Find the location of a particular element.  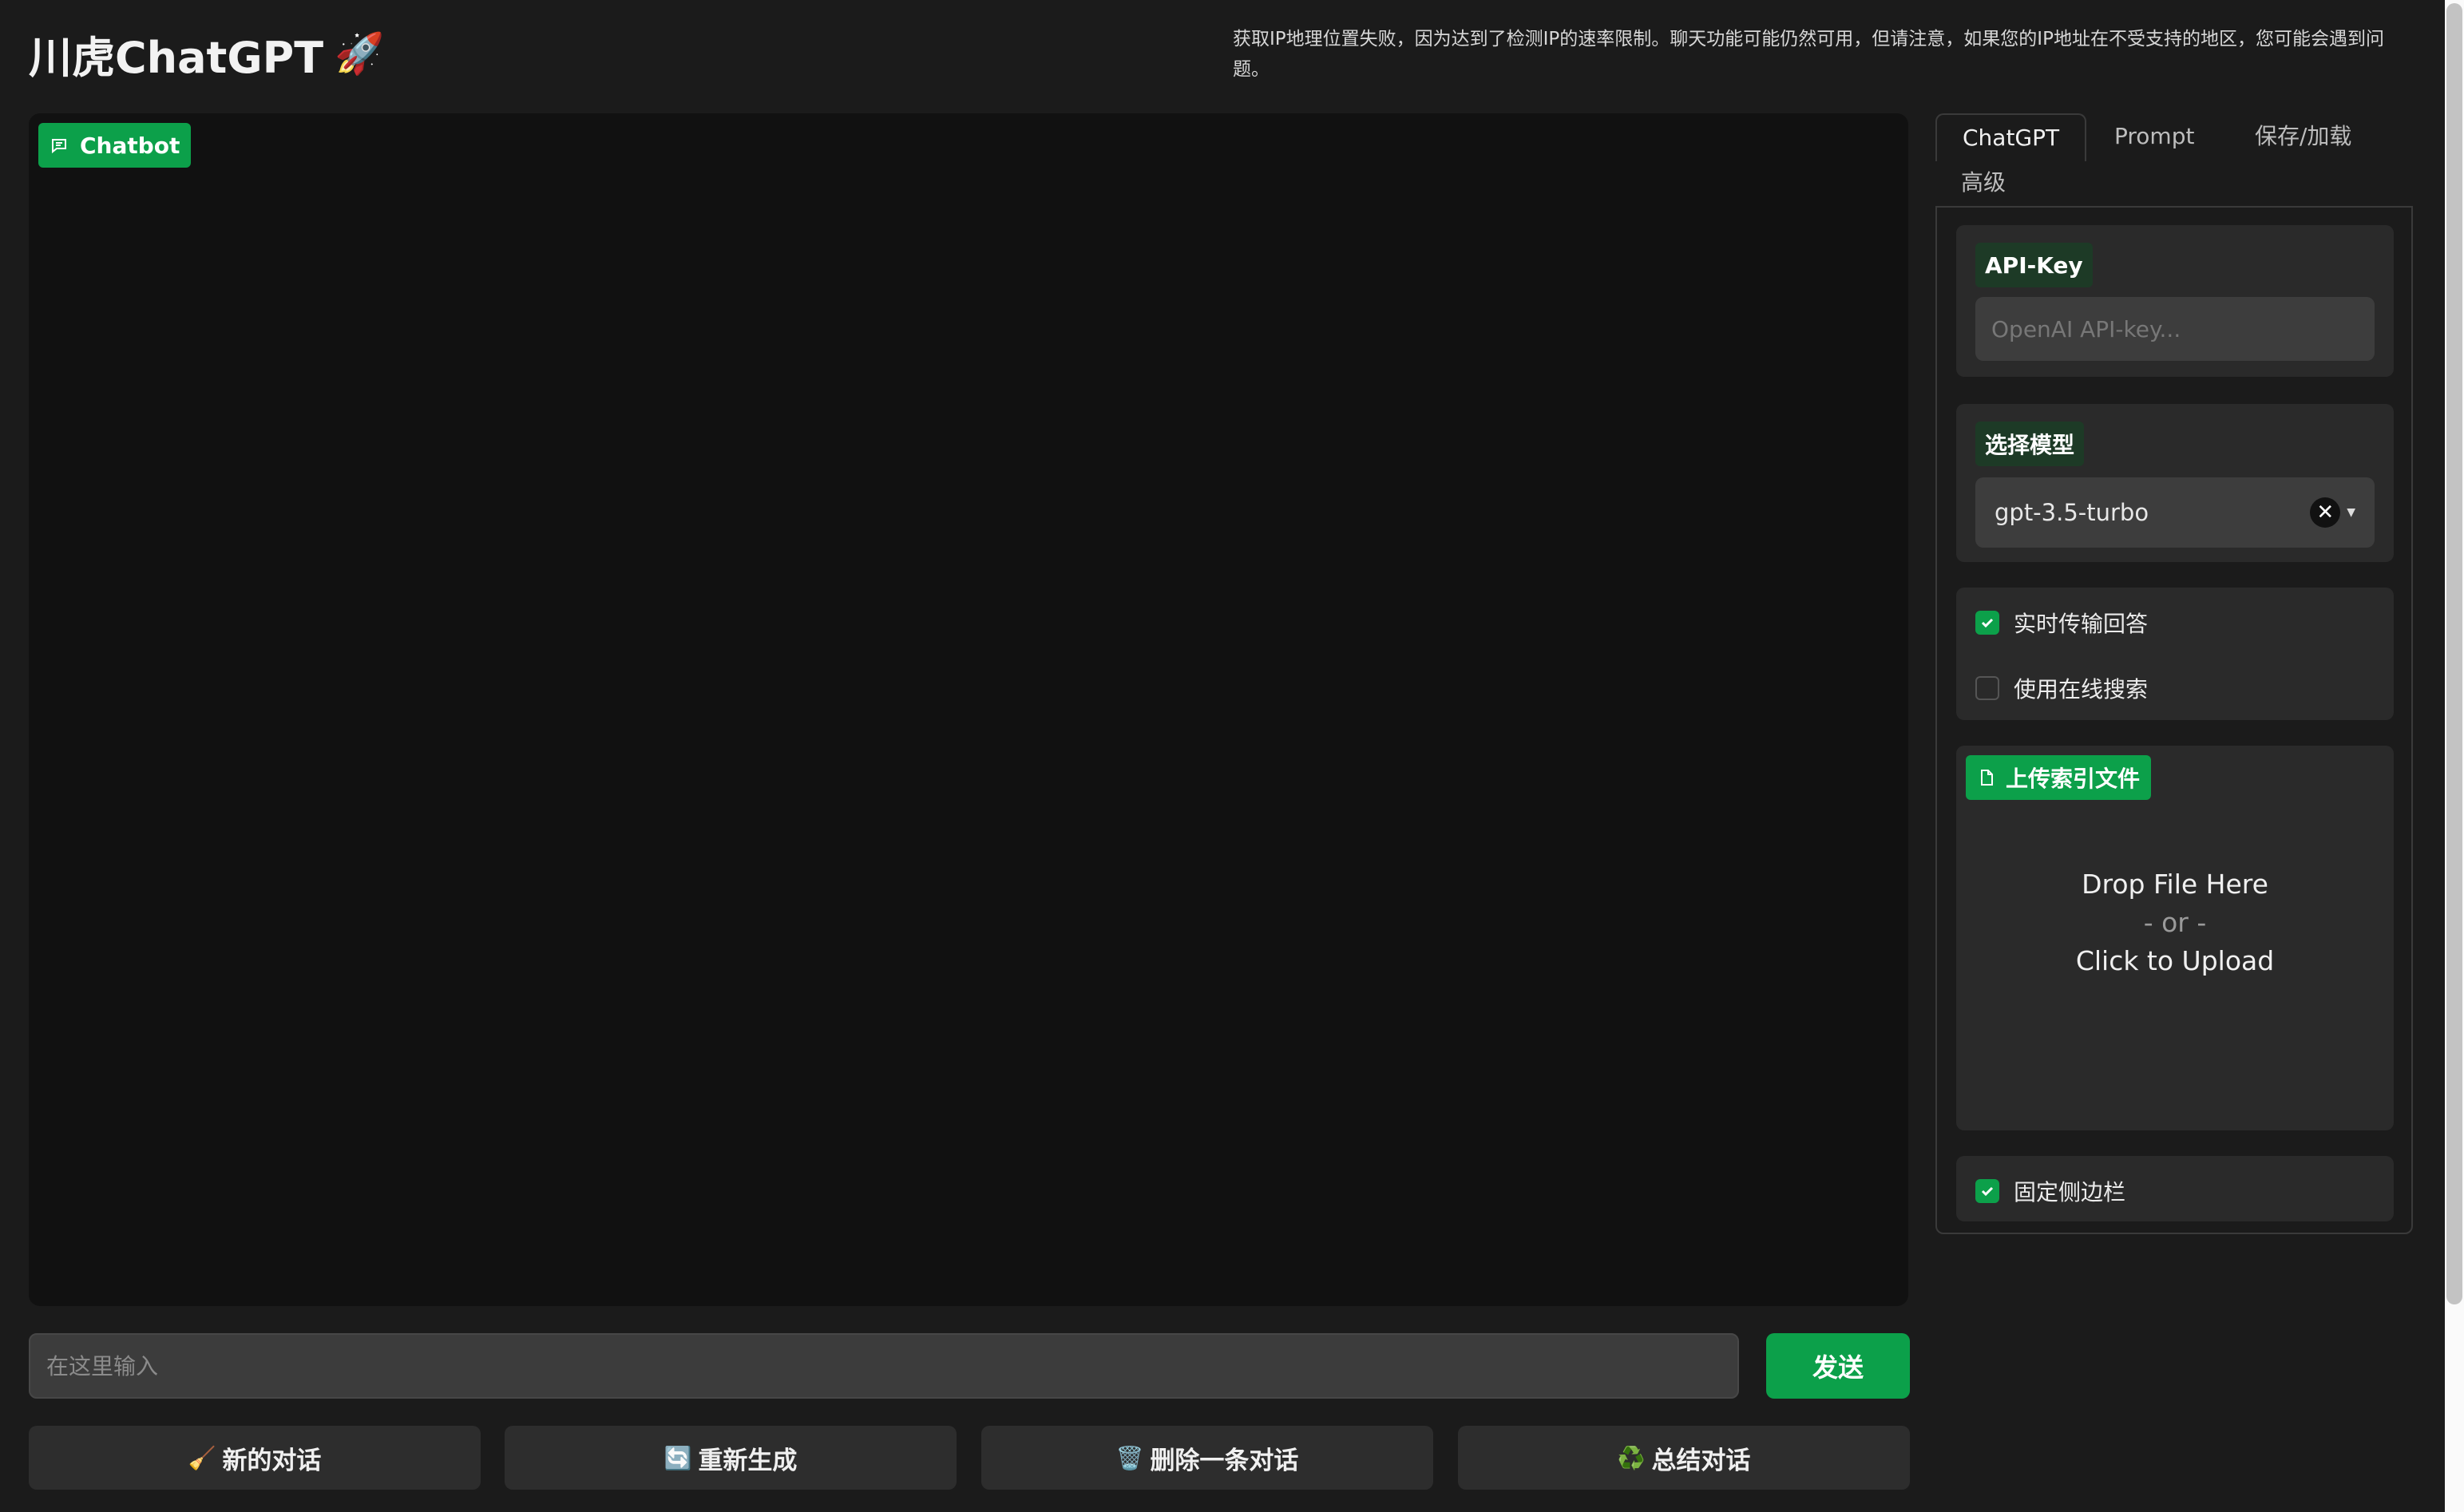

scrollbar-thumb is located at coordinates (2454, 653).